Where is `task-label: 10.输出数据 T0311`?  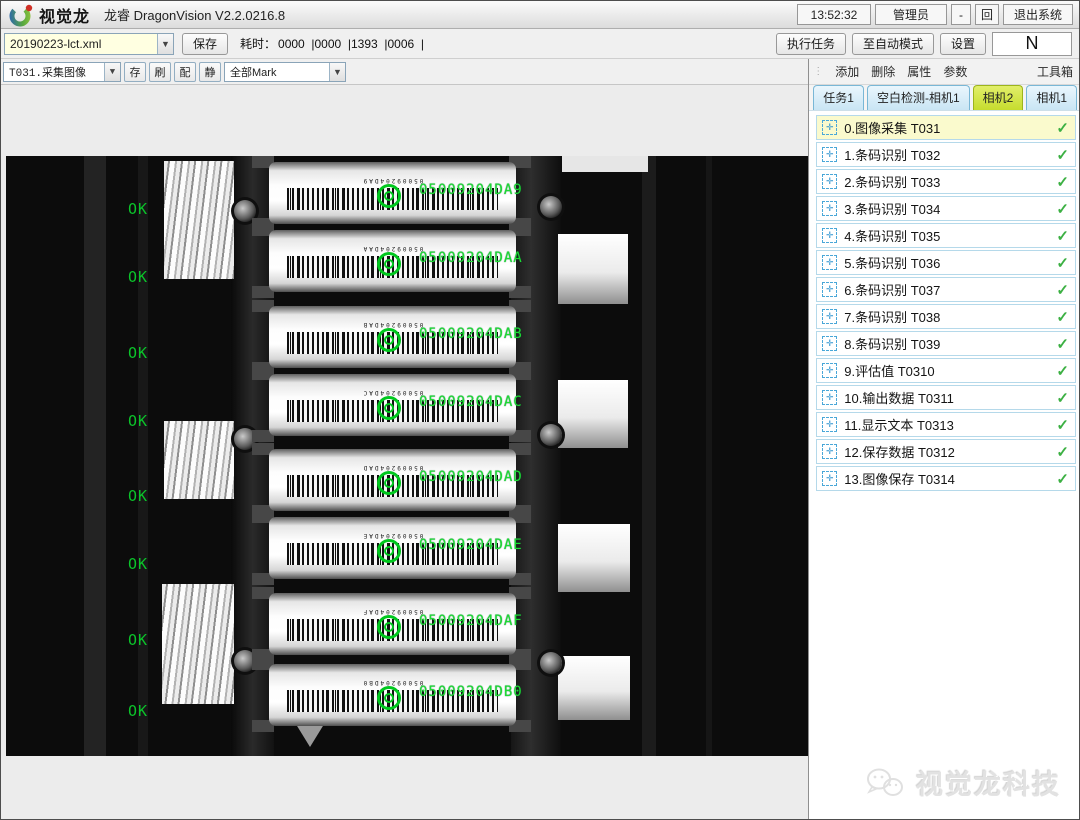 task-label: 10.输出数据 T0311 is located at coordinates (899, 398).